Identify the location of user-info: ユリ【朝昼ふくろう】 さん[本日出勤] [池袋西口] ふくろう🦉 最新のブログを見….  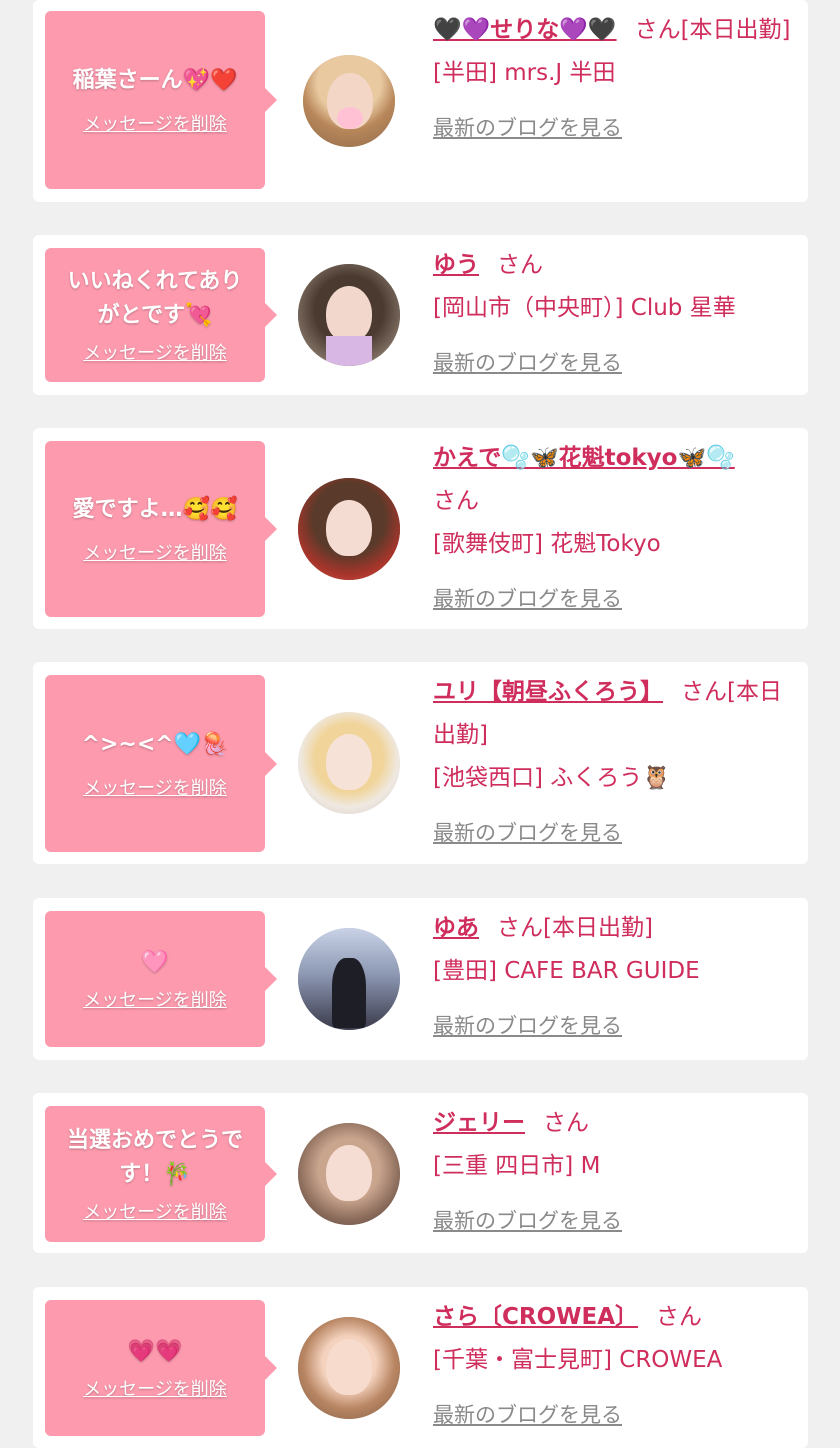
(618, 763).